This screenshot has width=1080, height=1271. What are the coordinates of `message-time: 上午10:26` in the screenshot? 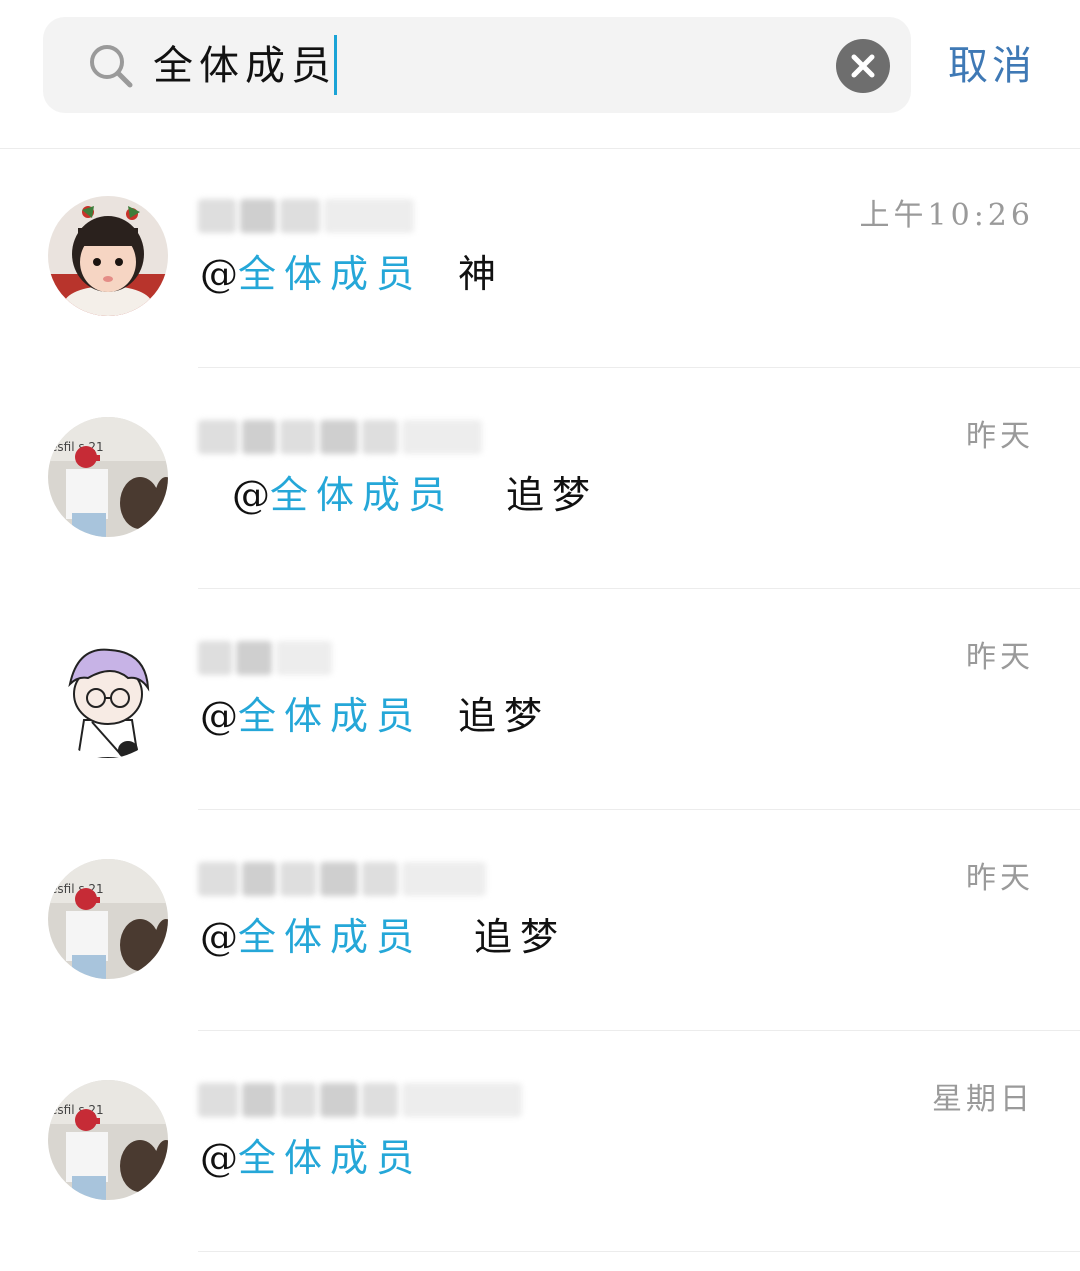 It's located at (946, 215).